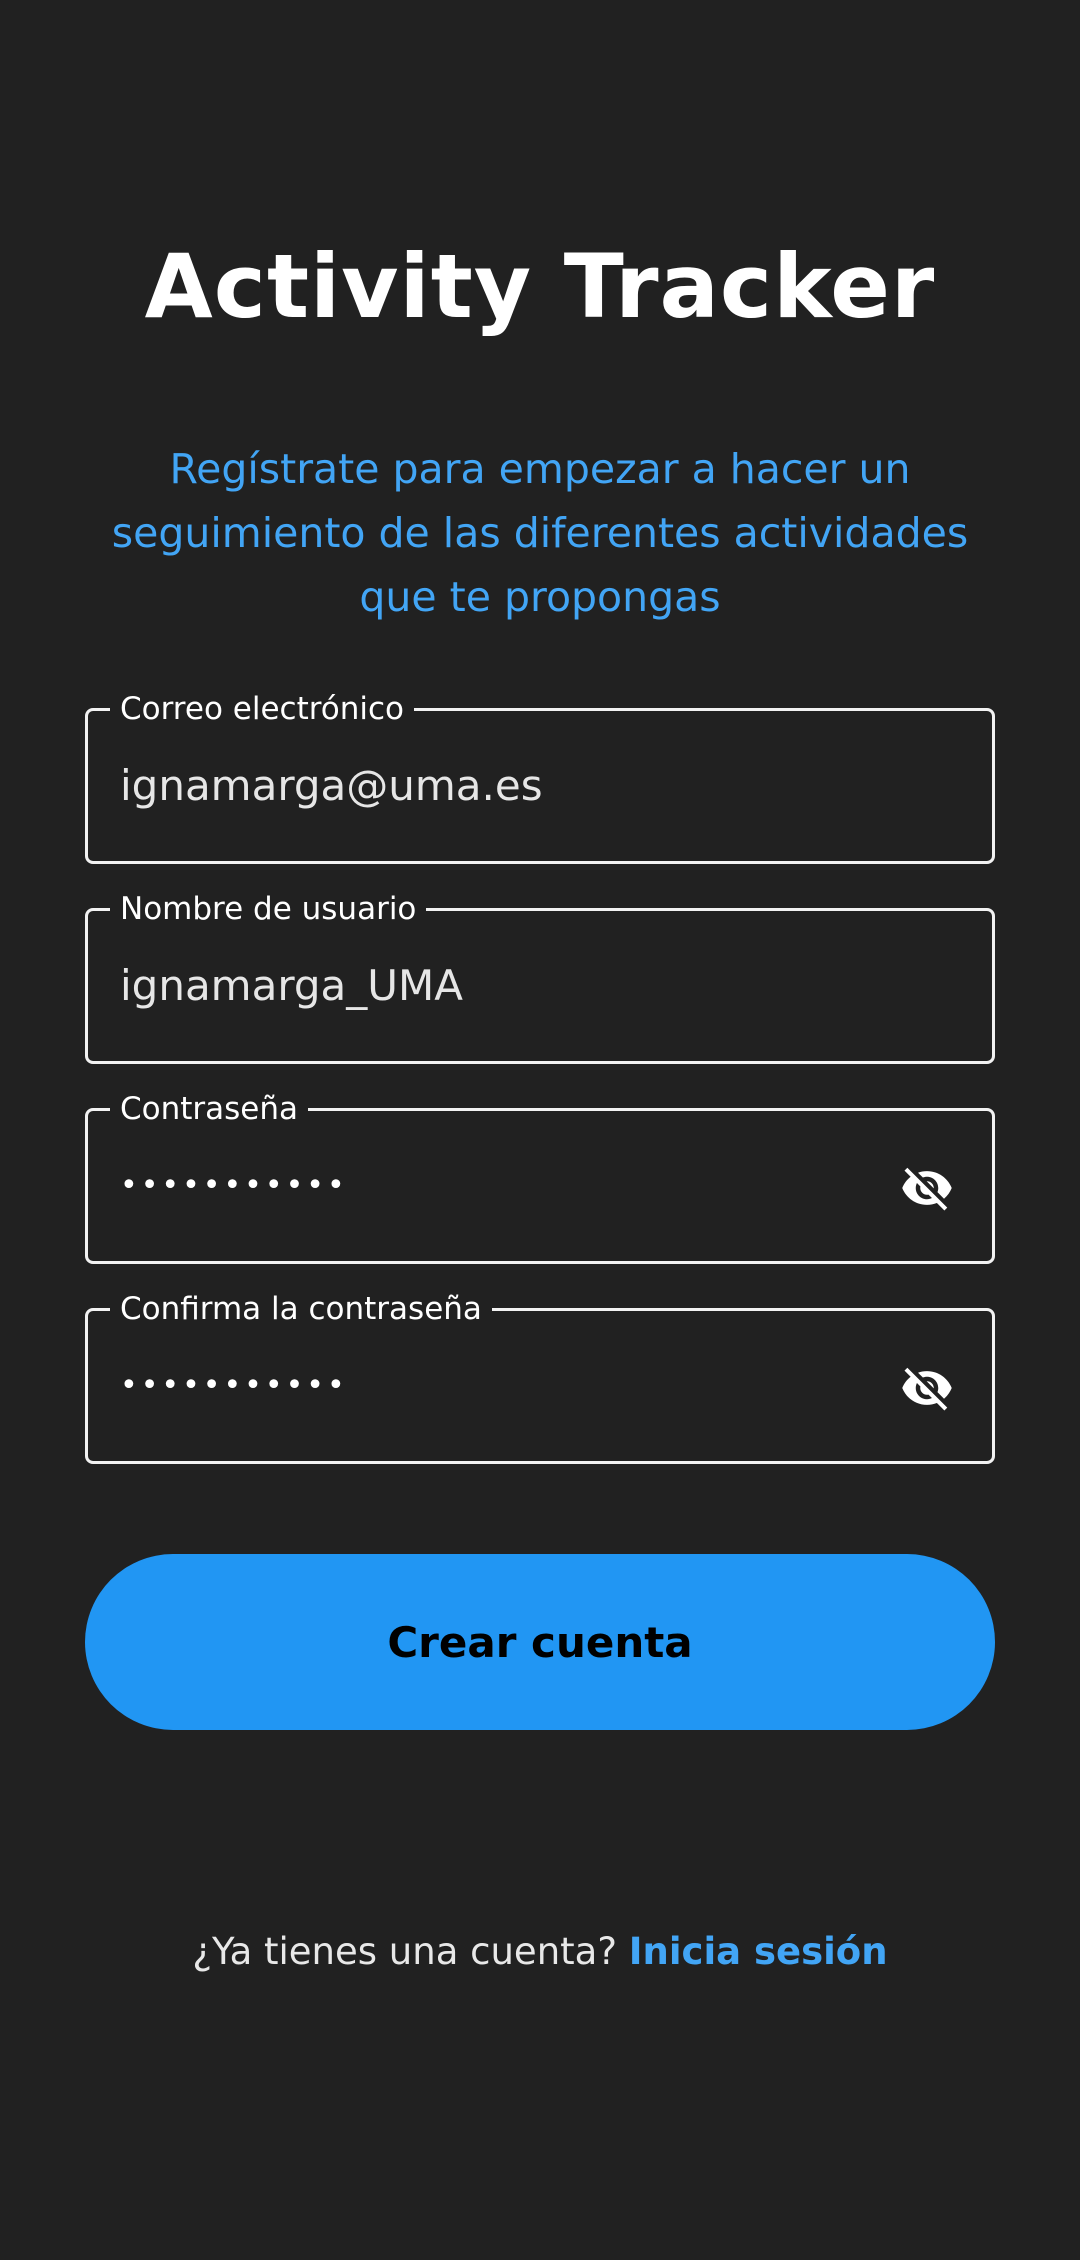  What do you see at coordinates (234, 1186) in the screenshot?
I see `password-input: •••••••••••` at bounding box center [234, 1186].